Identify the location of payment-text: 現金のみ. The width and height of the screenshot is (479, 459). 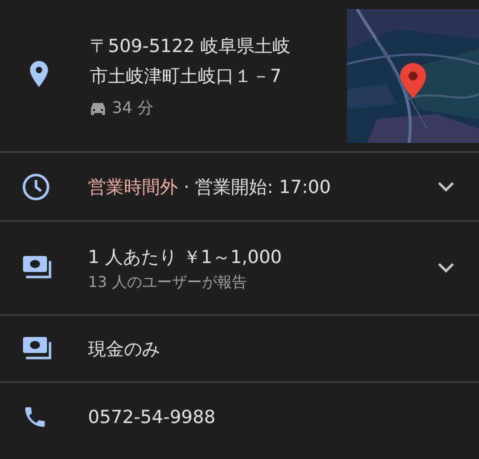
(124, 349).